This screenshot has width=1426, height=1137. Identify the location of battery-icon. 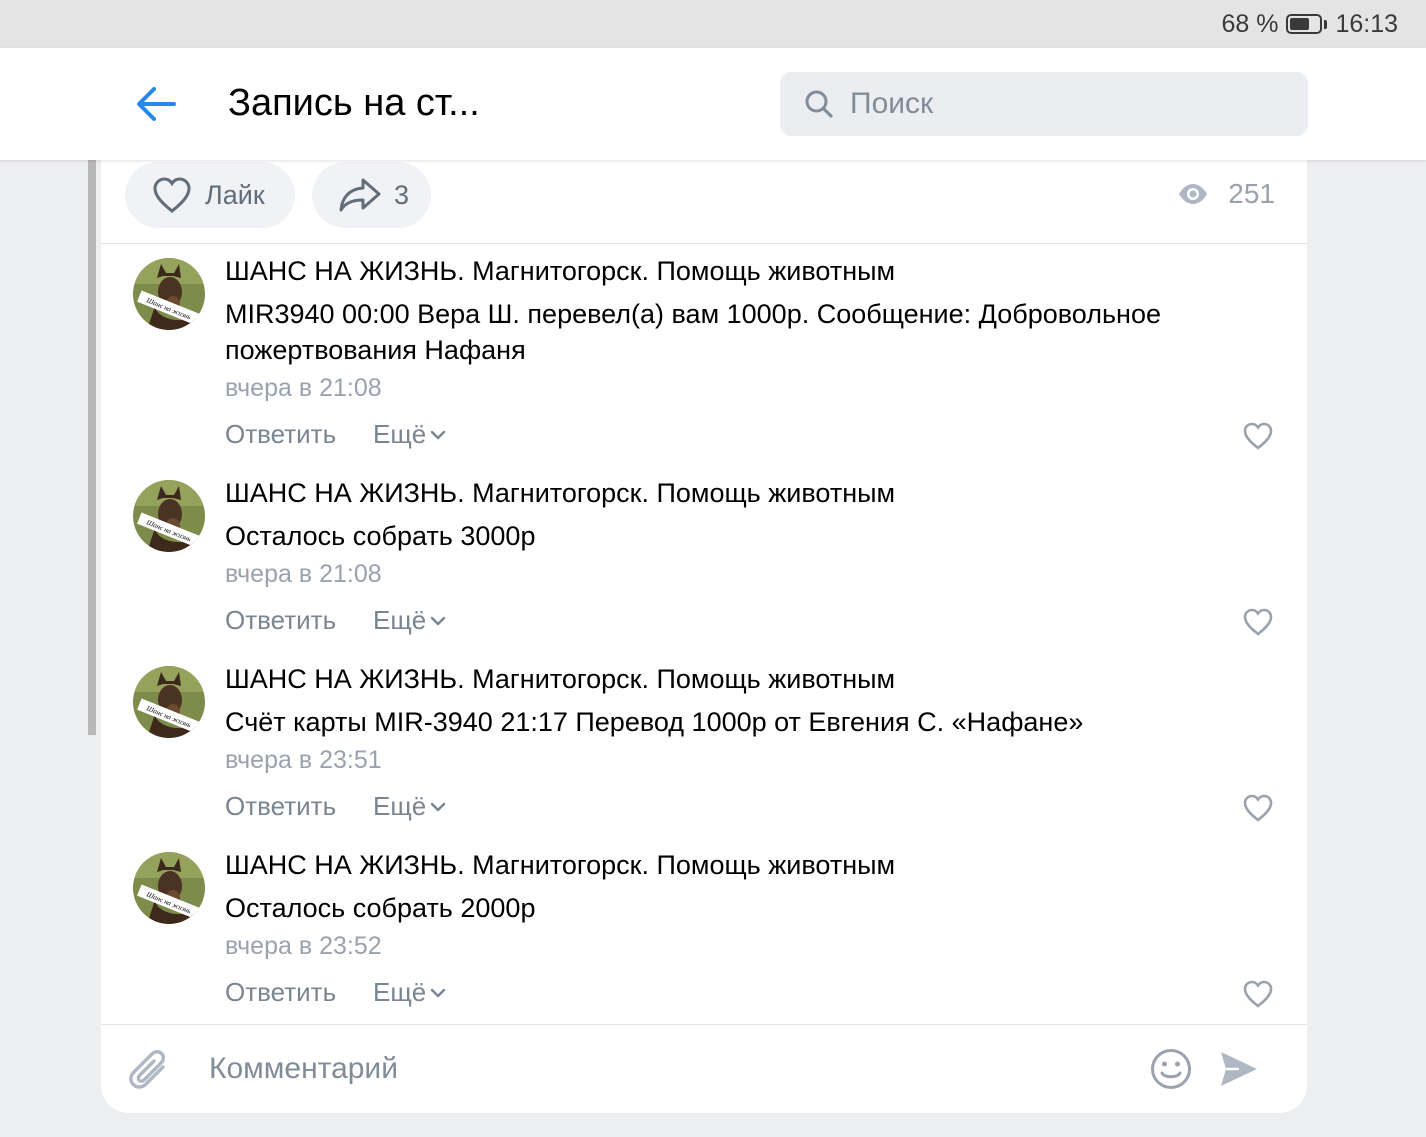
(1307, 24).